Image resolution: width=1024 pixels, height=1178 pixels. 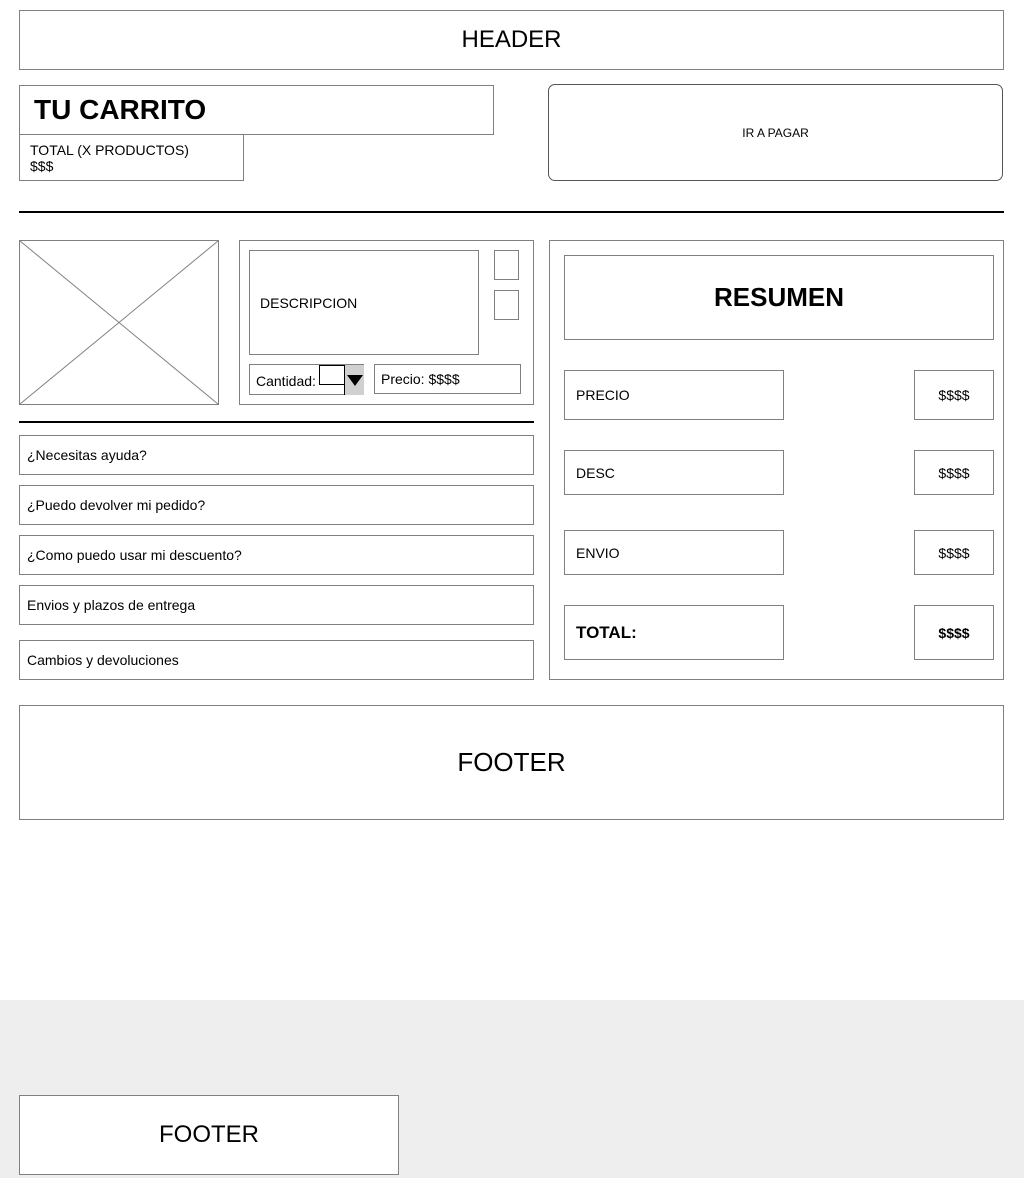 What do you see at coordinates (209, 1135) in the screenshot?
I see `mobile-footer: FOOTER` at bounding box center [209, 1135].